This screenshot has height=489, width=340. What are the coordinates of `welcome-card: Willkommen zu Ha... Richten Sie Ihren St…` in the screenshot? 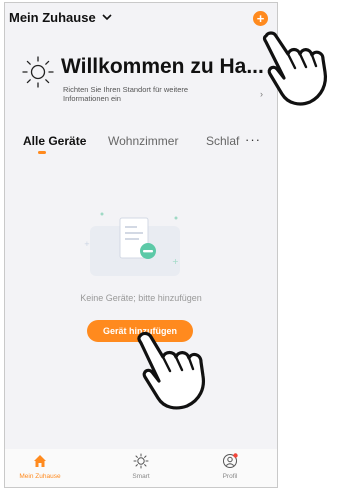 It's located at (141, 80).